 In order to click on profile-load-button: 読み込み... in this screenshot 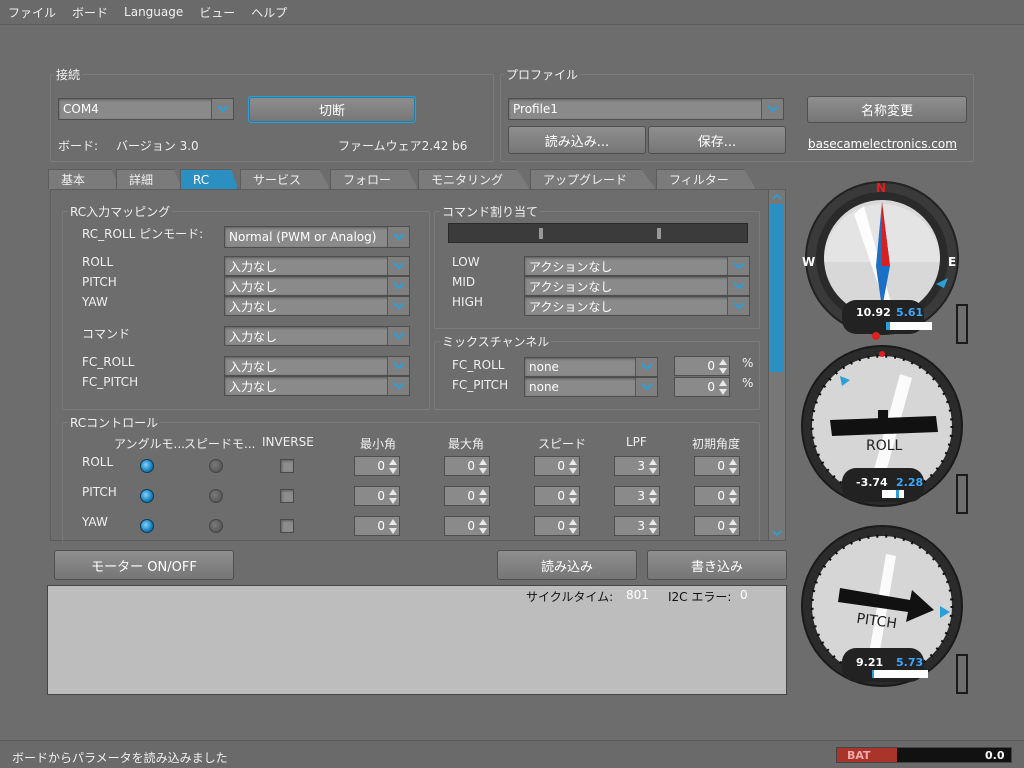, I will do `click(577, 140)`.